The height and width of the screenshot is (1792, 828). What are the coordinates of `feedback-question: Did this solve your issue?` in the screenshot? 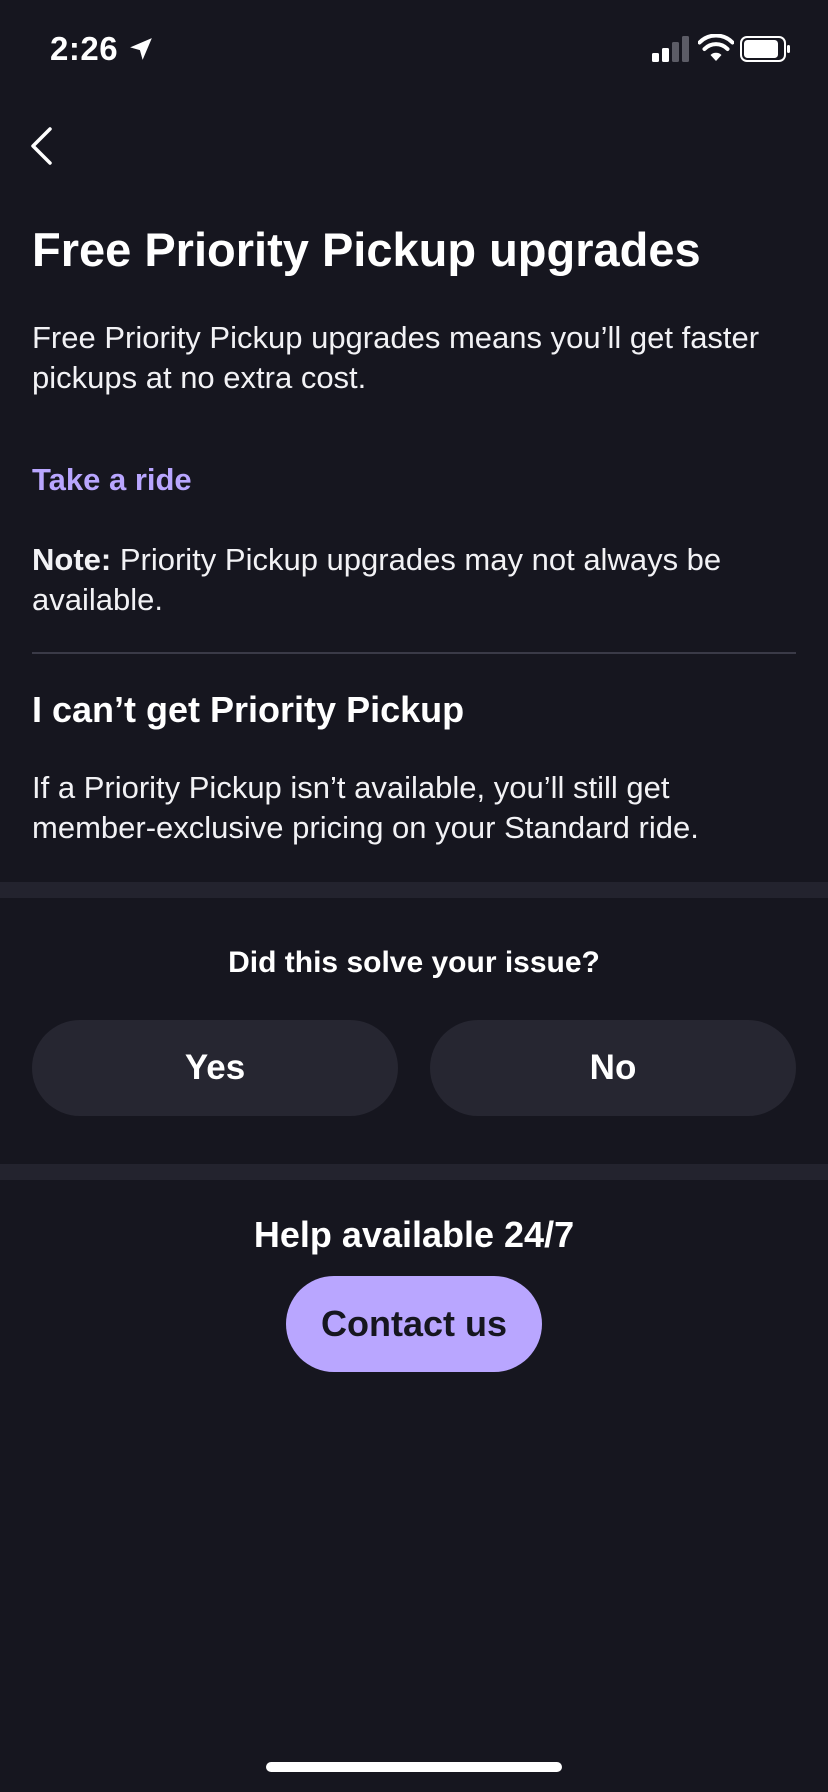 It's located at (414, 962).